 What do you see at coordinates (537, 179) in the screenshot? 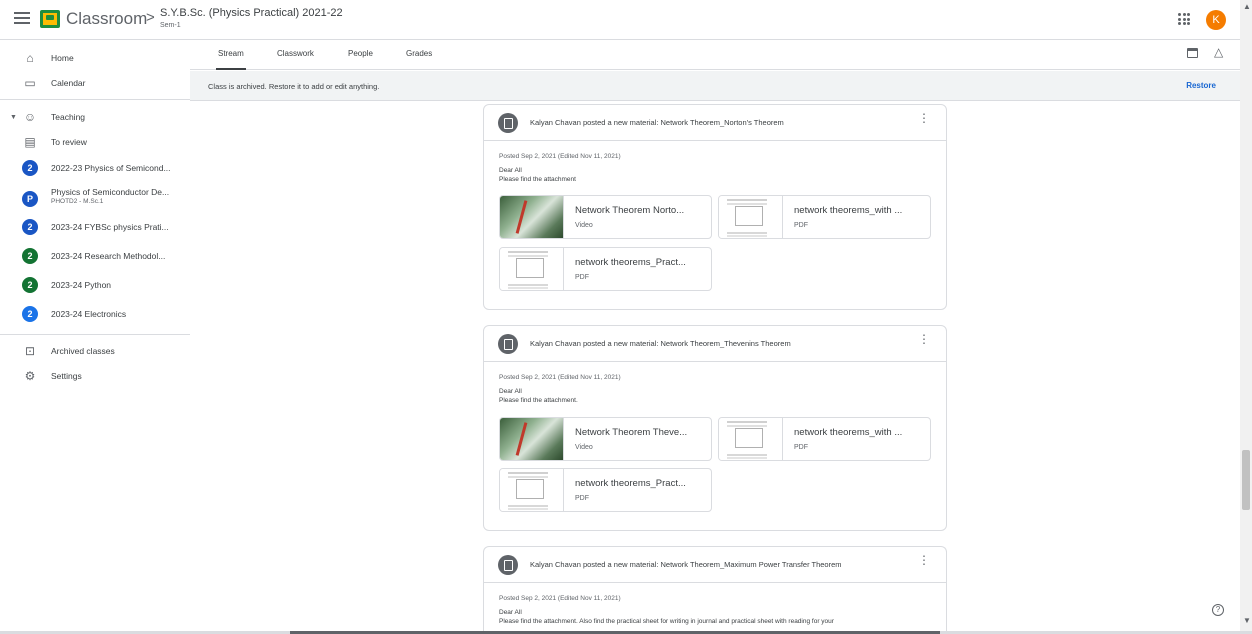
I see `post-body-line: Please find the attachment` at bounding box center [537, 179].